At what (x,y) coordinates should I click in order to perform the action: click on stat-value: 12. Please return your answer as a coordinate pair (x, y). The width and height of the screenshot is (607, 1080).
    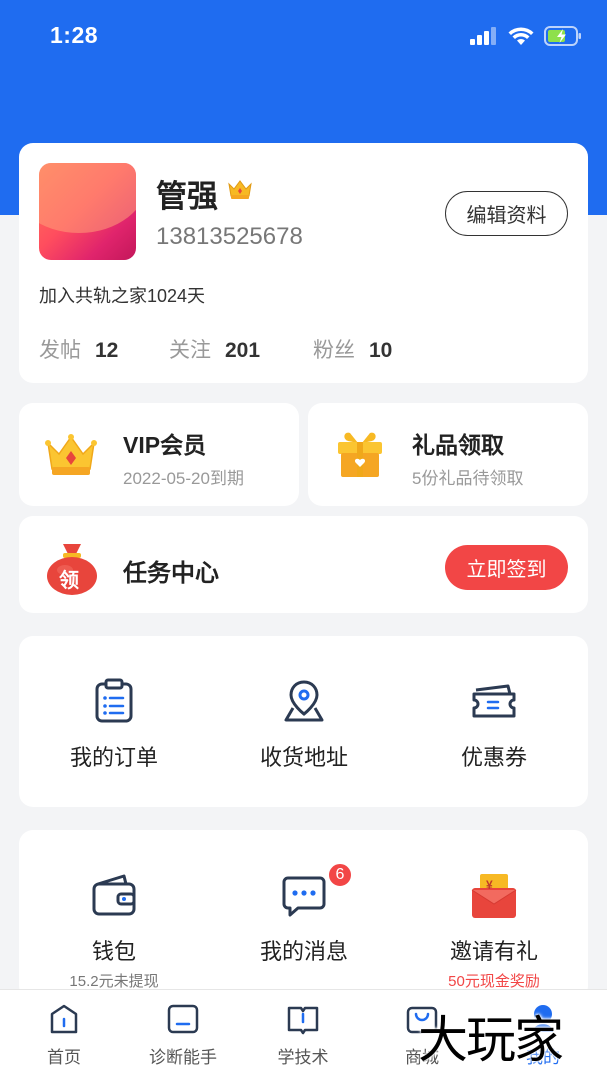
    Looking at the image, I should click on (107, 350).